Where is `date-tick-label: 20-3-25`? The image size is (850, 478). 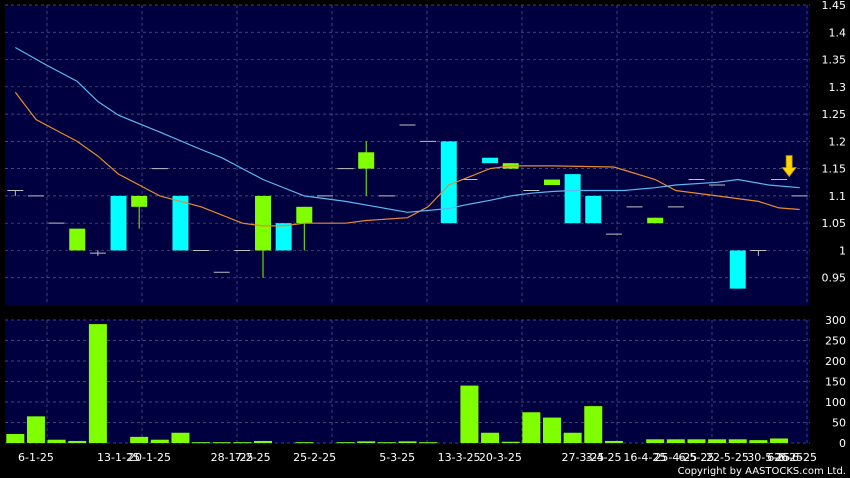
date-tick-label: 20-3-25 is located at coordinates (500, 457).